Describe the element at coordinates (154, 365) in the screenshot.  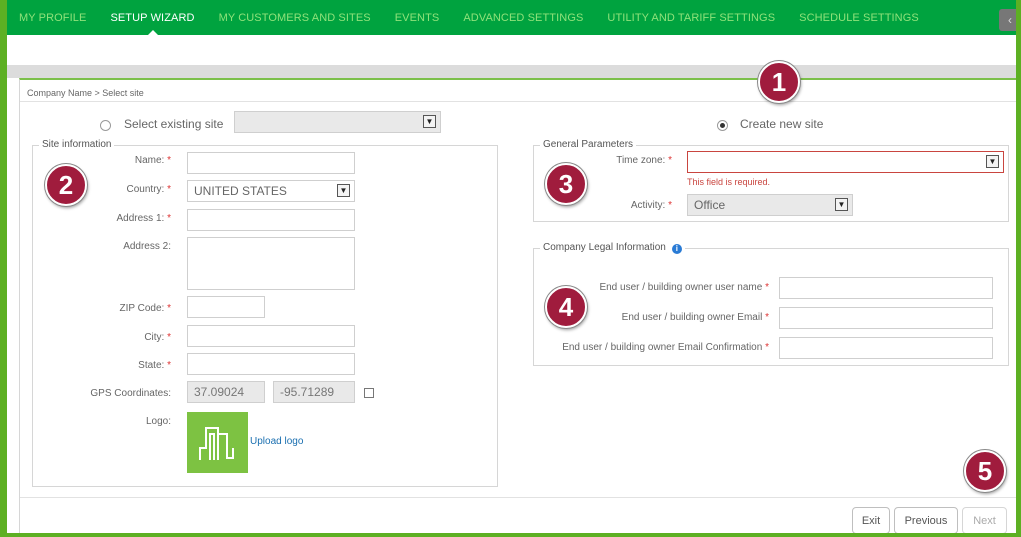
I see `state-label: State: *` at that location.